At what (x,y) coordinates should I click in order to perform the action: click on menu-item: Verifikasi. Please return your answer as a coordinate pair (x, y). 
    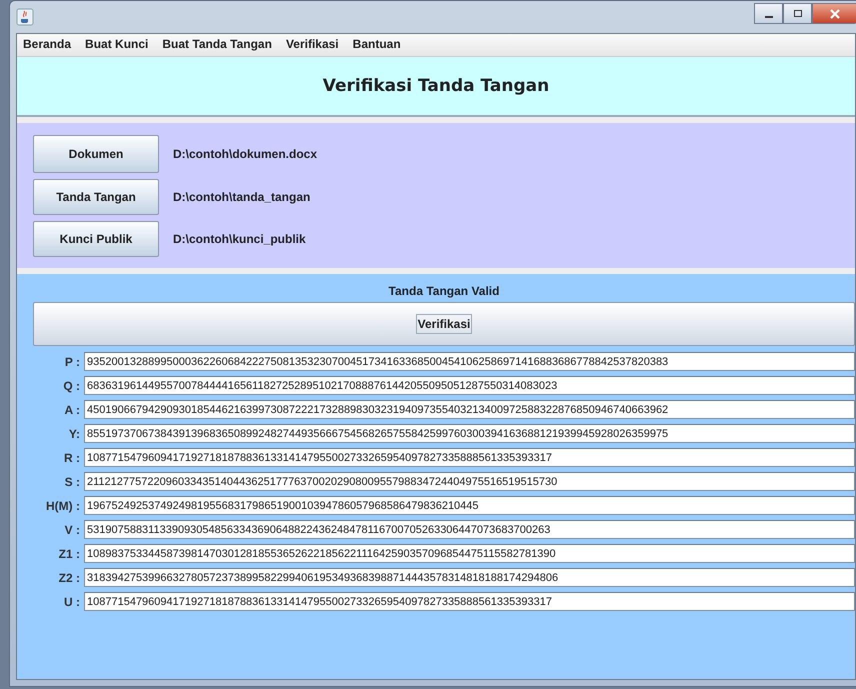
    Looking at the image, I should click on (312, 45).